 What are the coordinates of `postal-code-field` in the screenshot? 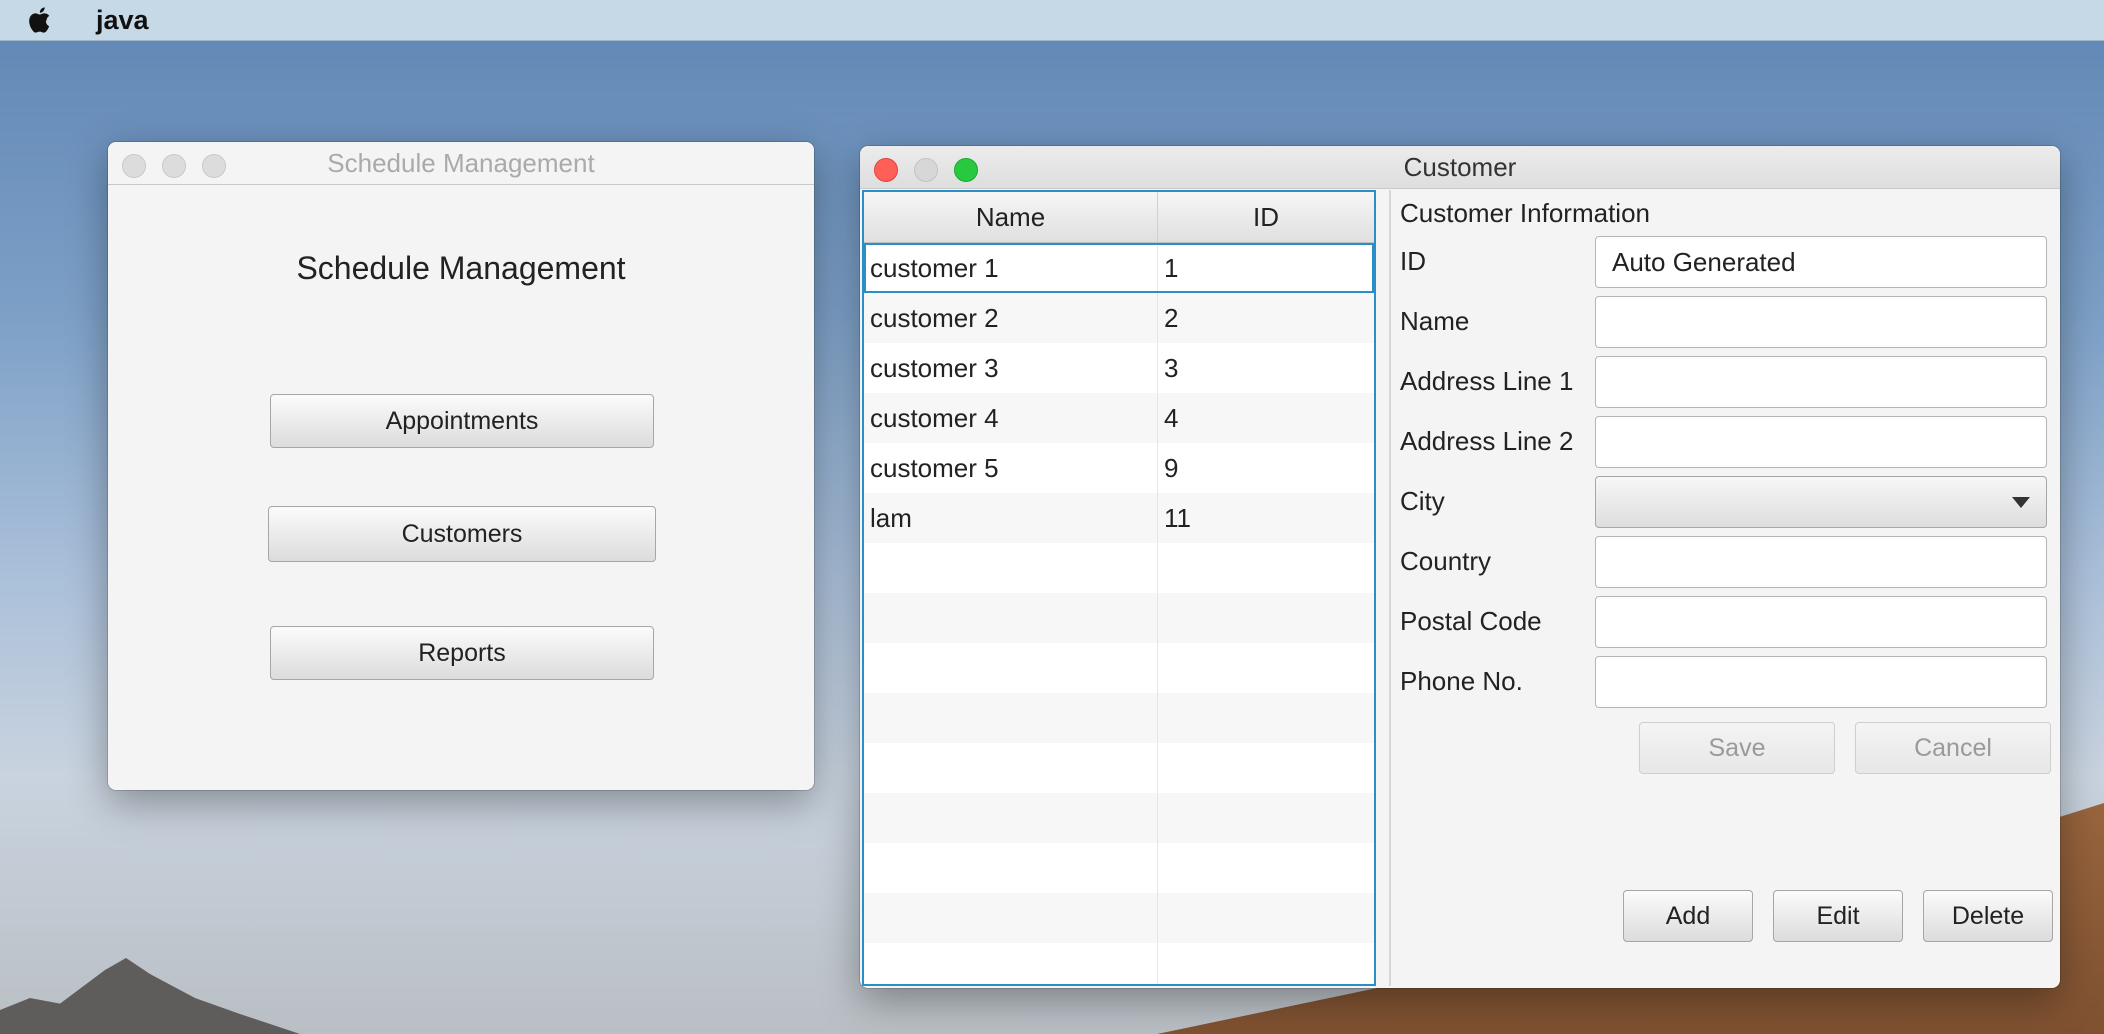 It's located at (1821, 622).